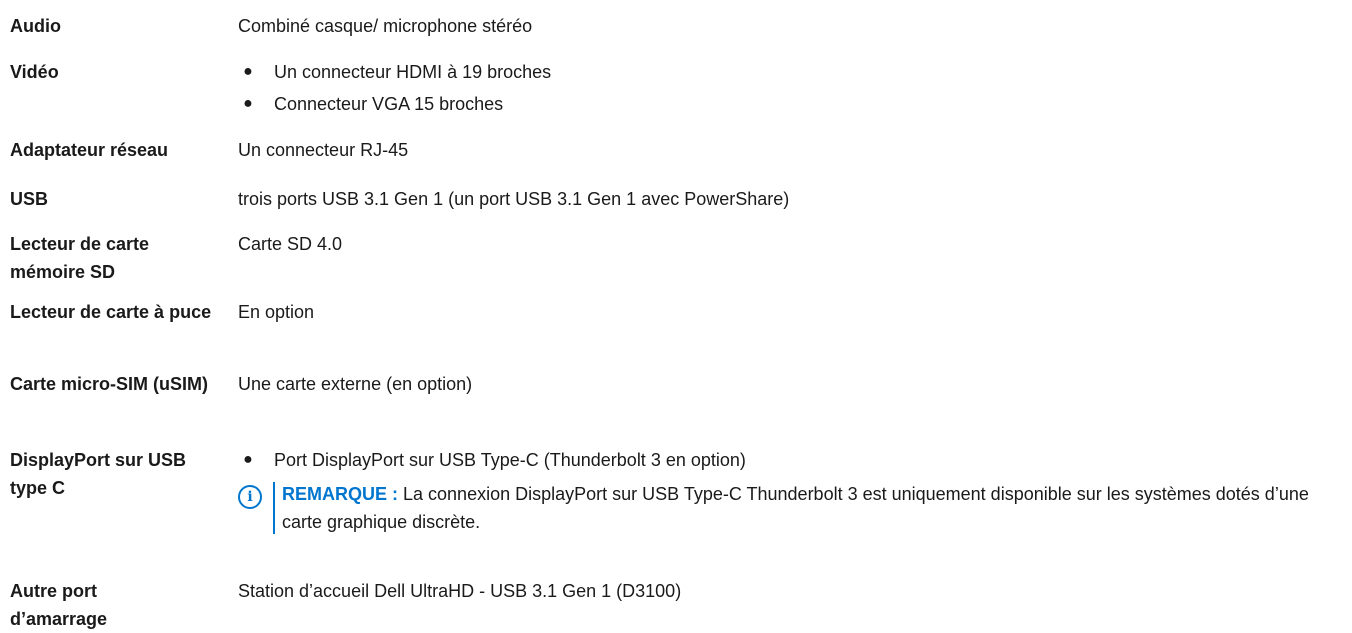 Image resolution: width=1352 pixels, height=633 pixels. I want to click on spec-label: Audio, so click(35, 26).